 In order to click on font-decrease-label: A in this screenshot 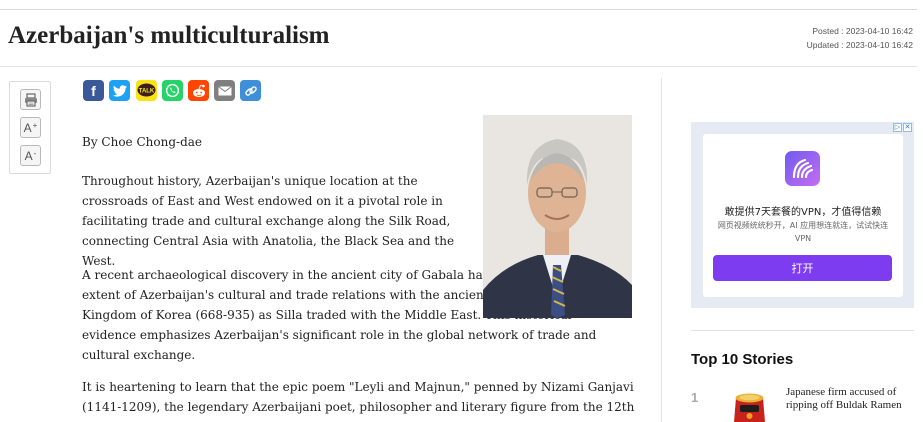, I will do `click(28, 155)`.